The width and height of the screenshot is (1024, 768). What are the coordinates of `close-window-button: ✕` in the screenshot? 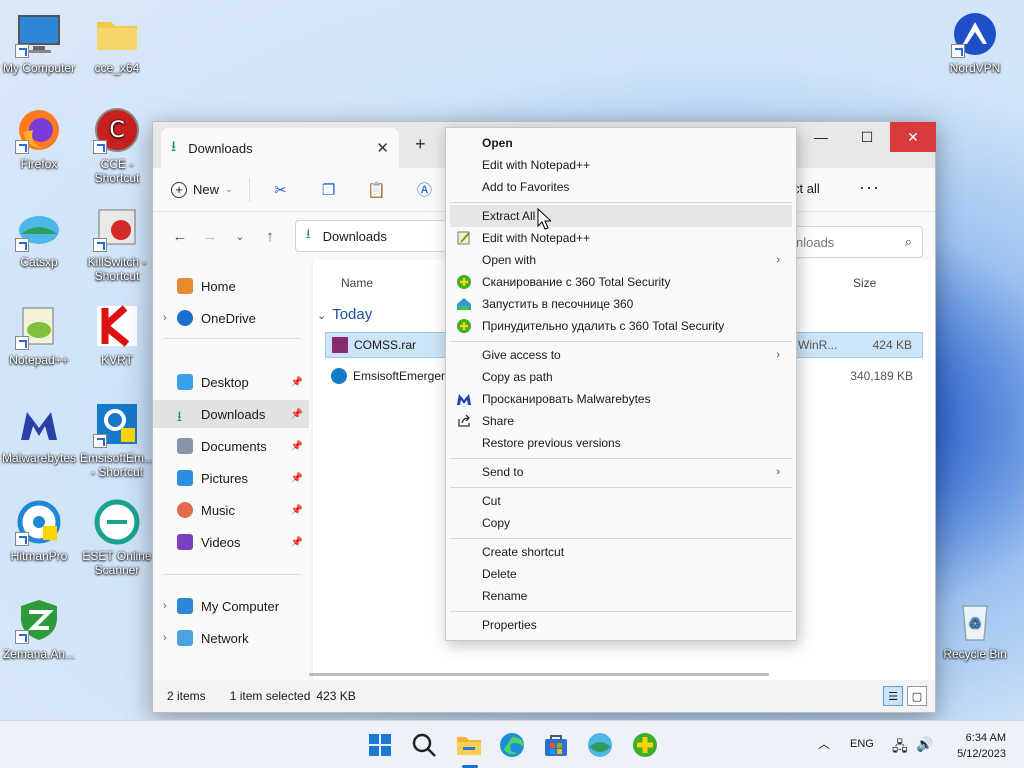 It's located at (913, 137).